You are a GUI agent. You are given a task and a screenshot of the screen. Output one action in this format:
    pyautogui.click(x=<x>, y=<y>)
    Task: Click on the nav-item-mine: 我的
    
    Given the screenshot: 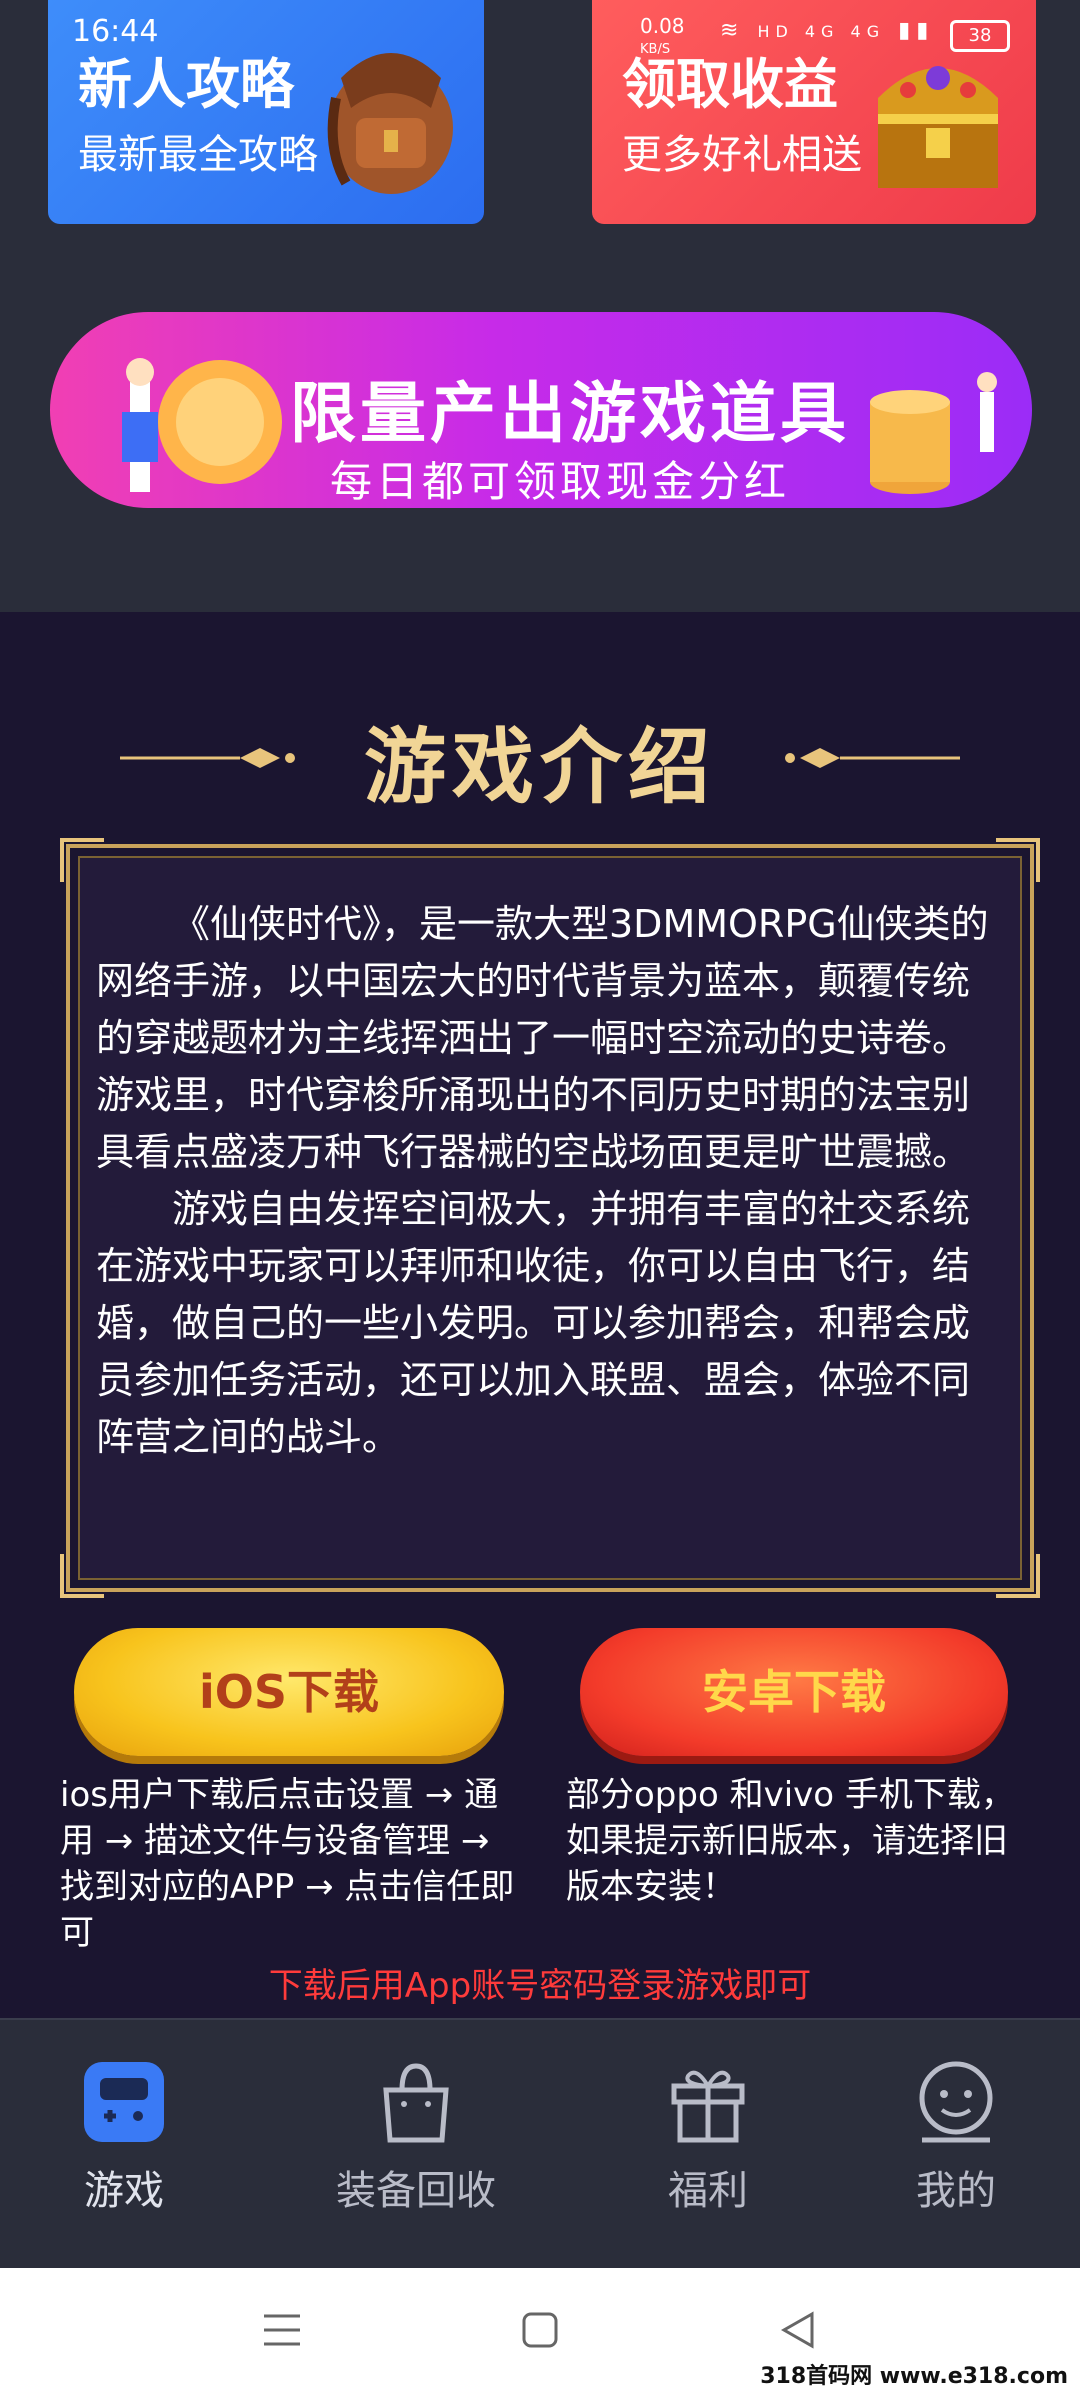 What is the action you would take?
    pyautogui.click(x=956, y=2138)
    